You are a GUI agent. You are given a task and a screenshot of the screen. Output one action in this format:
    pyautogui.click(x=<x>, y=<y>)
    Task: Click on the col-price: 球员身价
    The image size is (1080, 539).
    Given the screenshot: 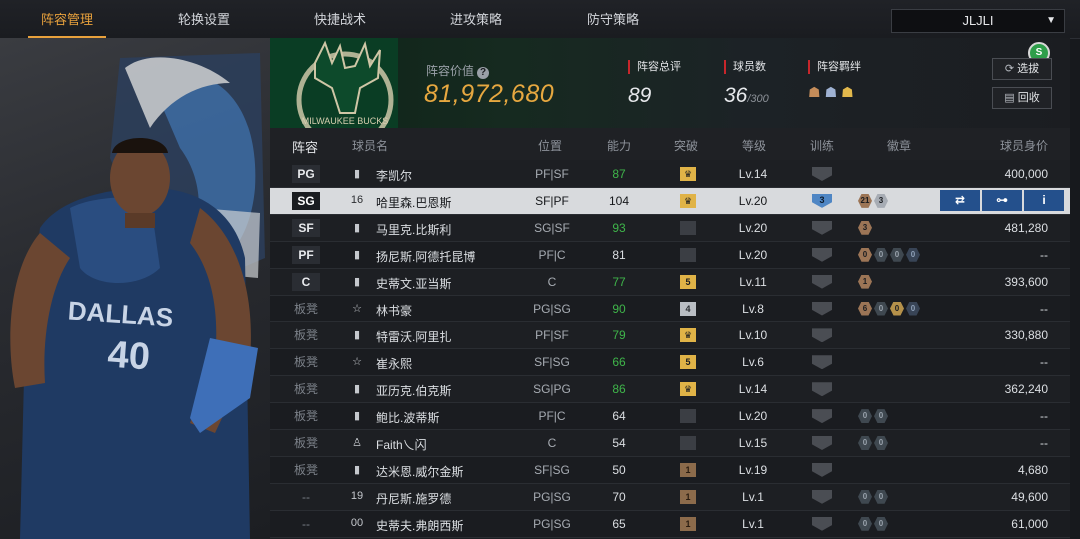 What is the action you would take?
    pyautogui.click(x=1024, y=145)
    